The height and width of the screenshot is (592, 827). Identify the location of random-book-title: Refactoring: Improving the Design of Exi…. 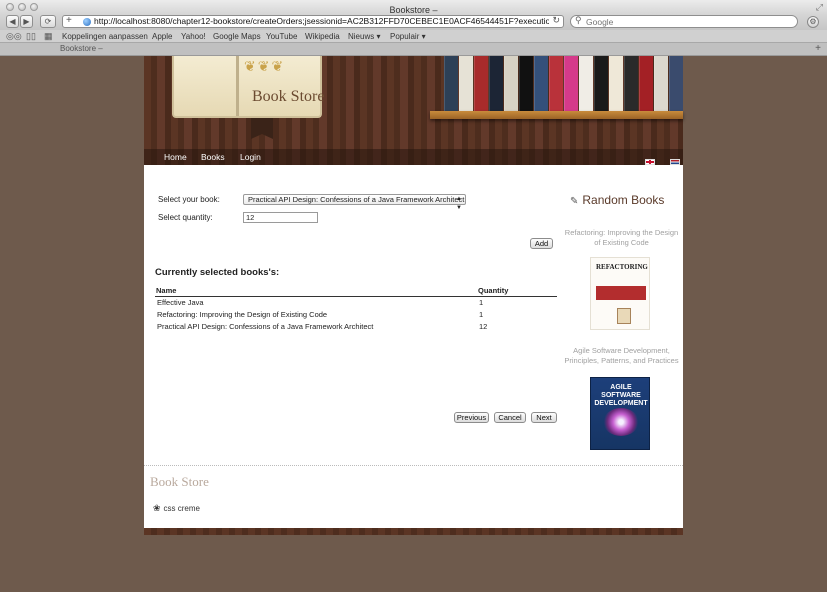
(621, 238).